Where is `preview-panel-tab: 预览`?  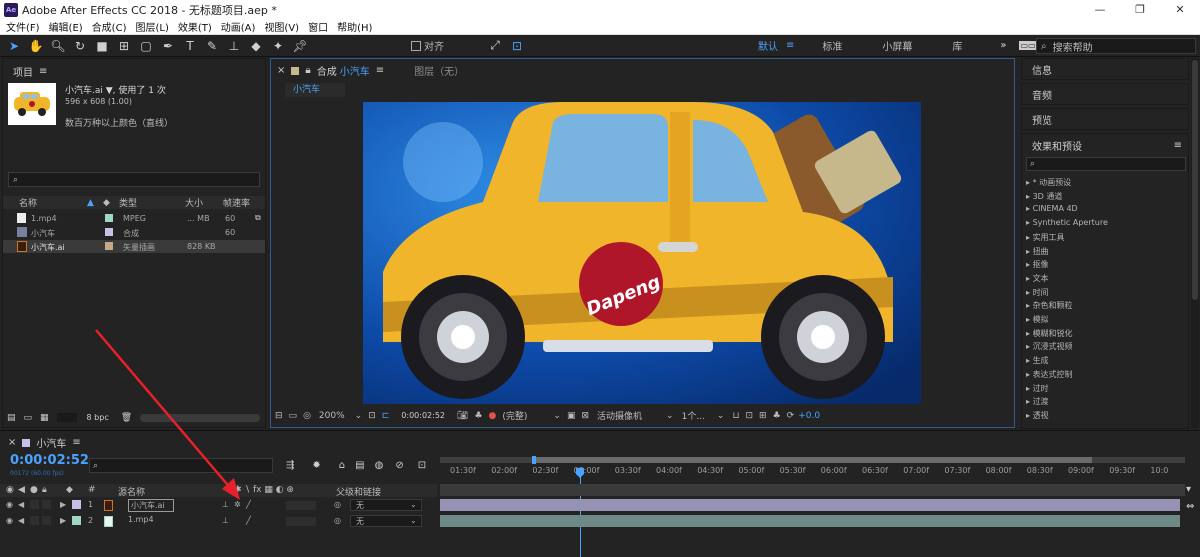
preview-panel-tab: 预览 is located at coordinates (1105, 119).